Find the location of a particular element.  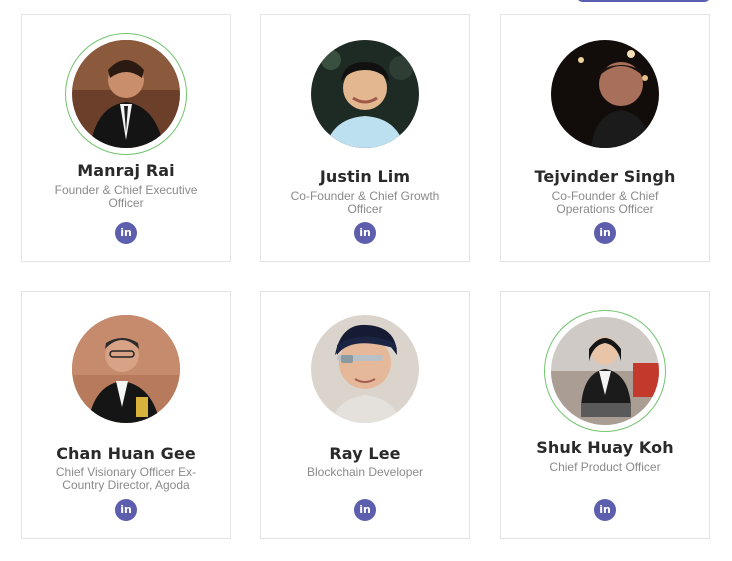

team-card-ray-lee: Ray Lee Blockchain Developer in is located at coordinates (365, 415).